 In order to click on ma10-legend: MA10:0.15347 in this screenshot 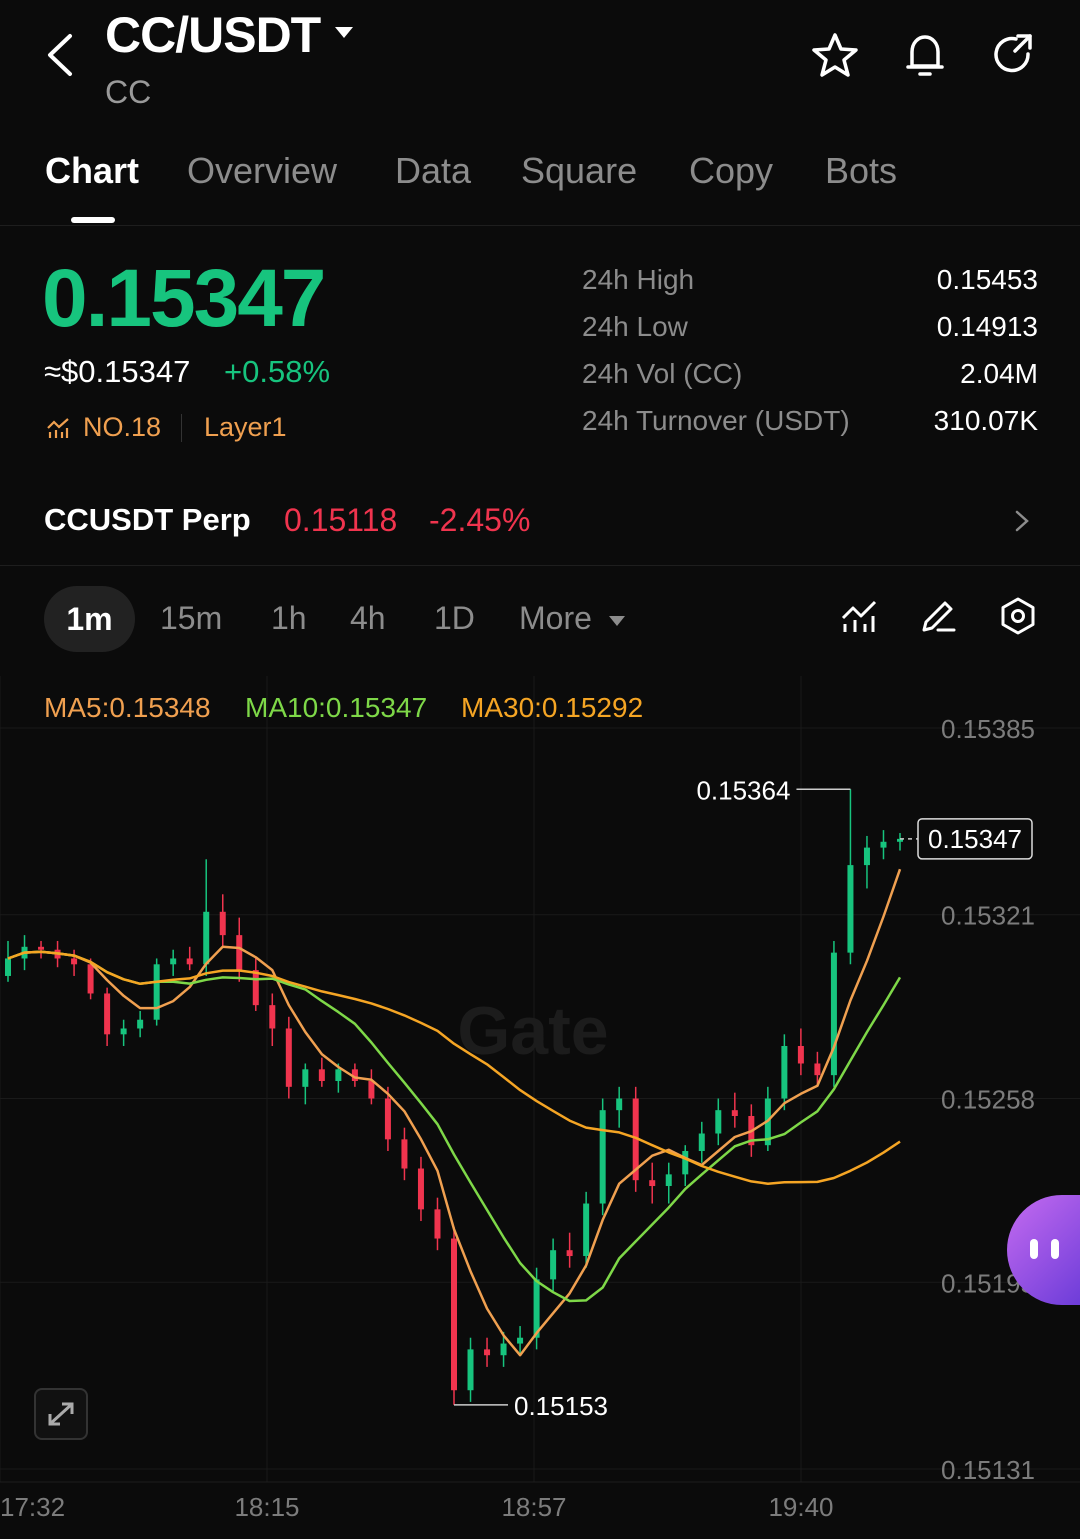, I will do `click(336, 707)`.